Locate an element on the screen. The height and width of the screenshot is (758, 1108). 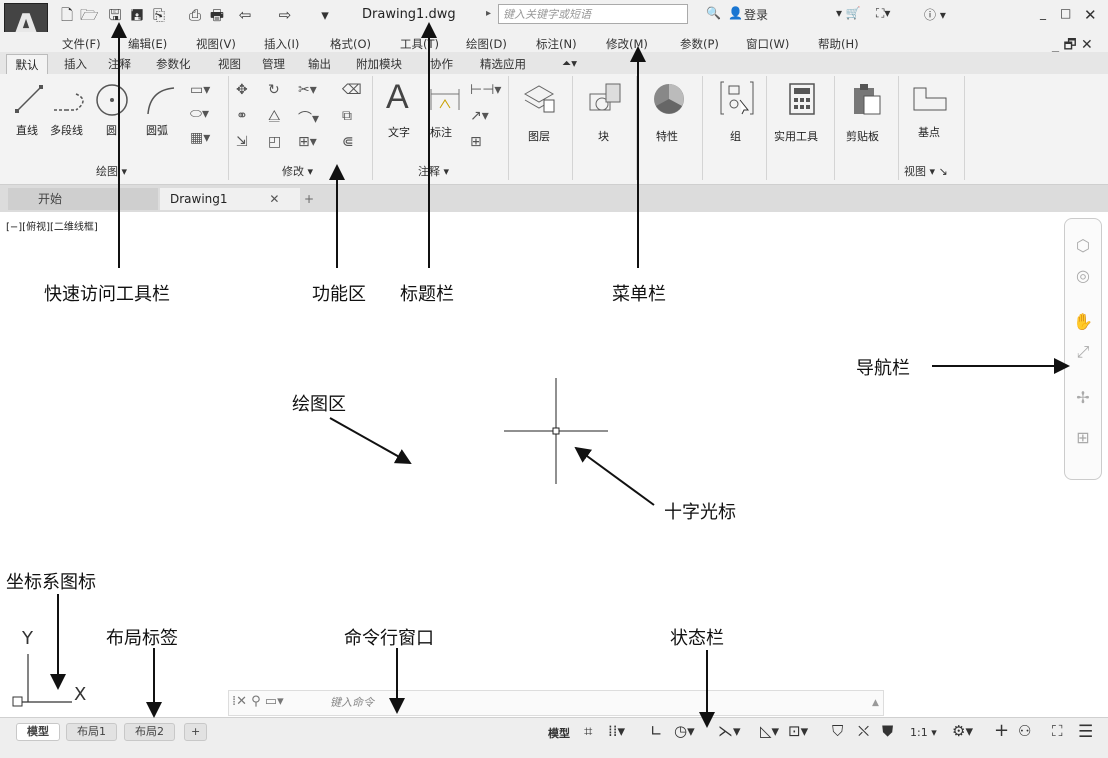
arrow-drawing-area is located at coordinates (370, 440).